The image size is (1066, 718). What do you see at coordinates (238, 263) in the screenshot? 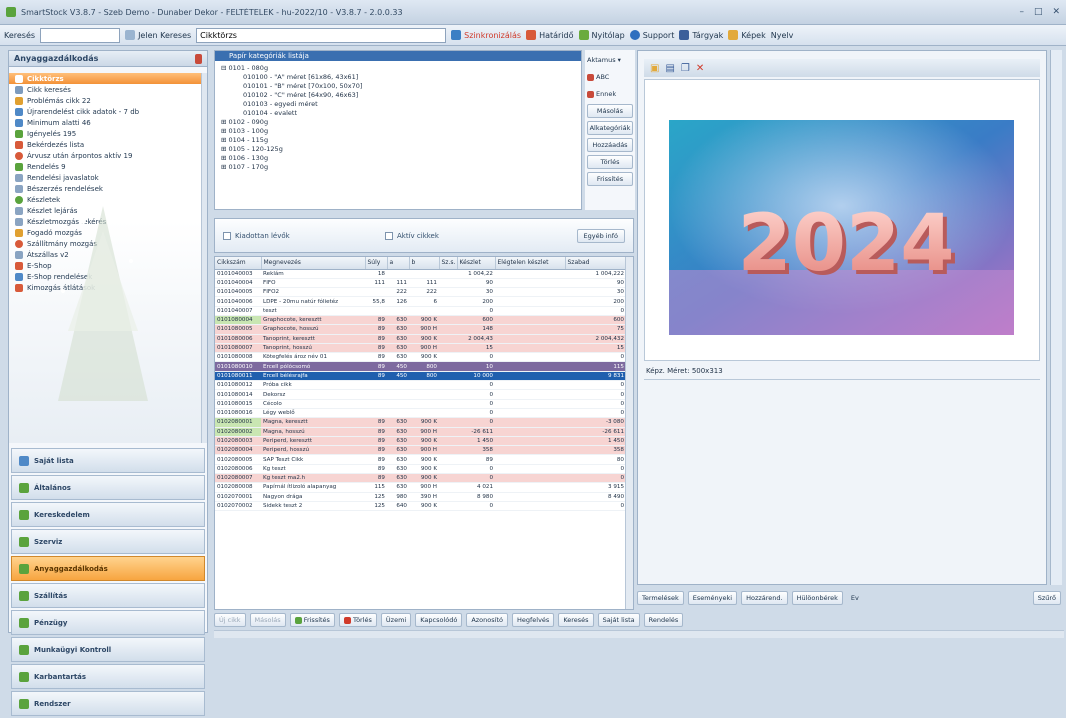
I see `column-header: Cikkszám` at bounding box center [238, 263].